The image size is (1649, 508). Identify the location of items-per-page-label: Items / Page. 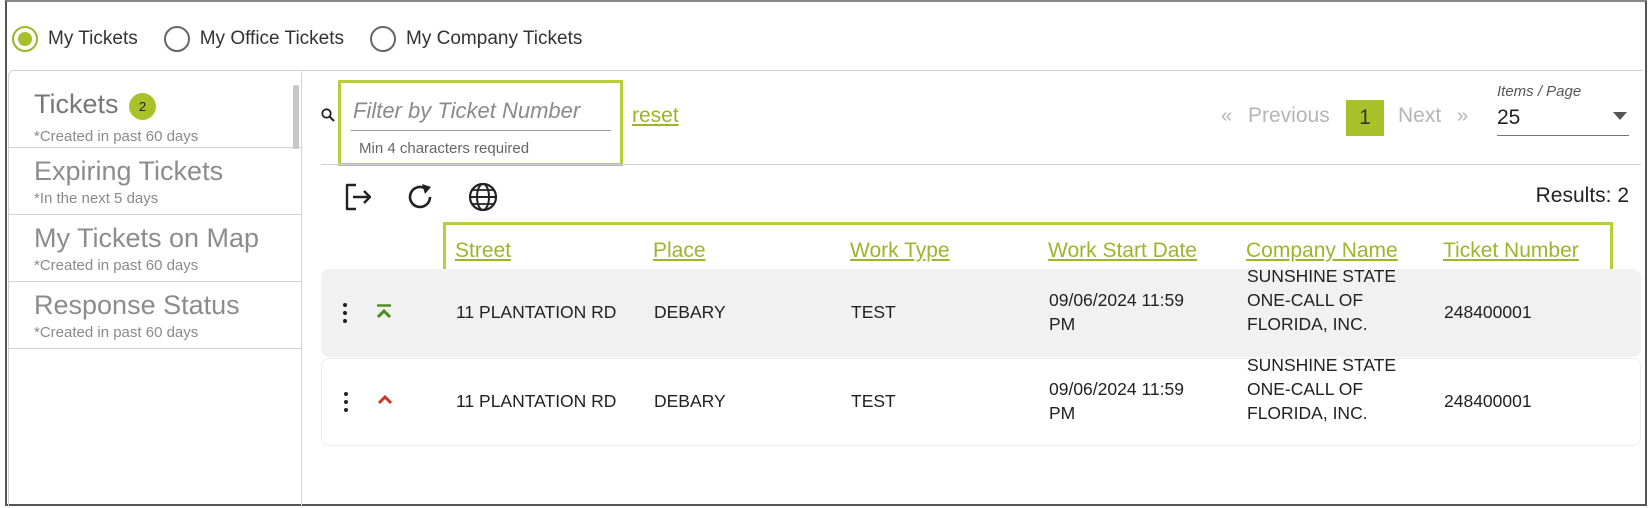
(1539, 91).